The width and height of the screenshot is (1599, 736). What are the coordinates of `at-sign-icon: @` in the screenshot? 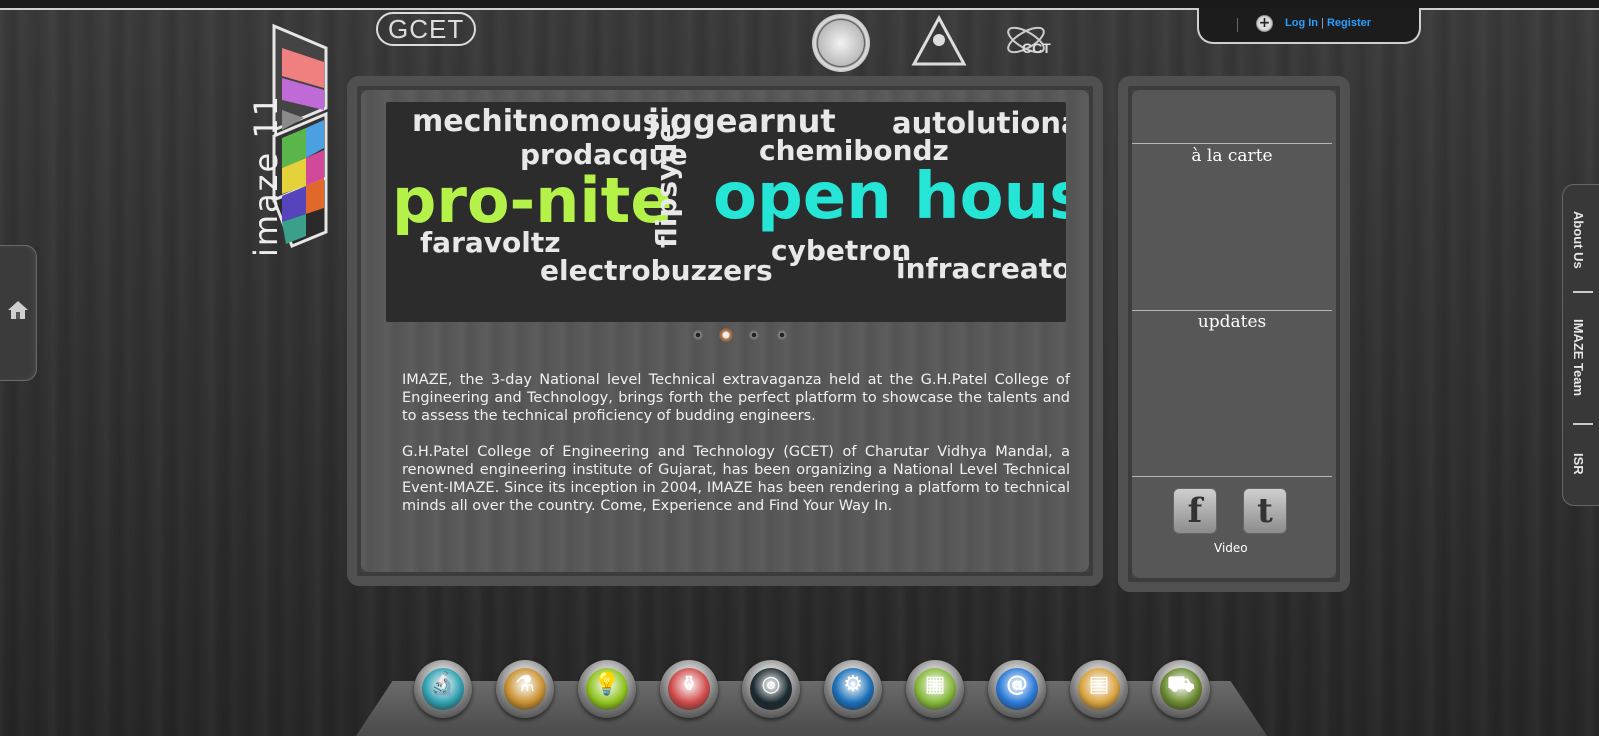 It's located at (1017, 689).